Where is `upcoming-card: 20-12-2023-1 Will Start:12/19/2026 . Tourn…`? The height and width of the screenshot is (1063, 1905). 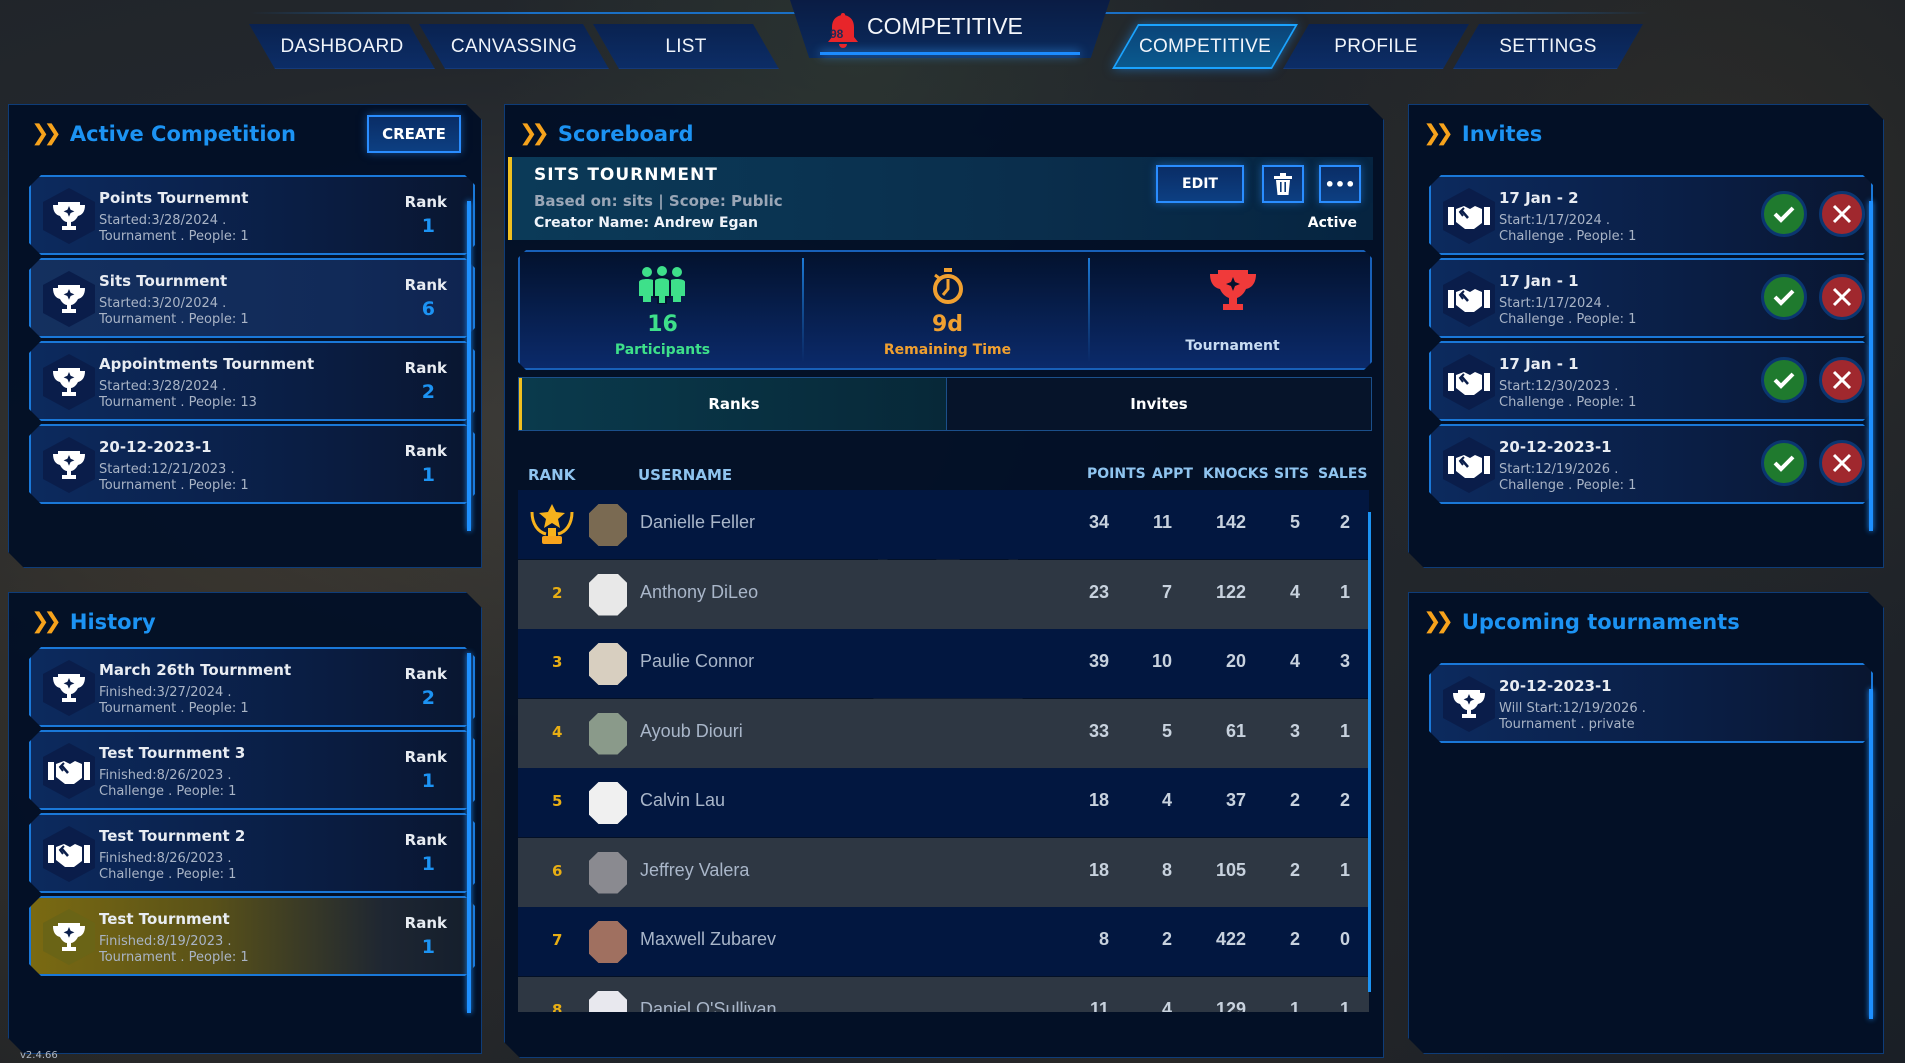
upcoming-card: 20-12-2023-1 Will Start:12/19/2026 . Tourn… is located at coordinates (1651, 703).